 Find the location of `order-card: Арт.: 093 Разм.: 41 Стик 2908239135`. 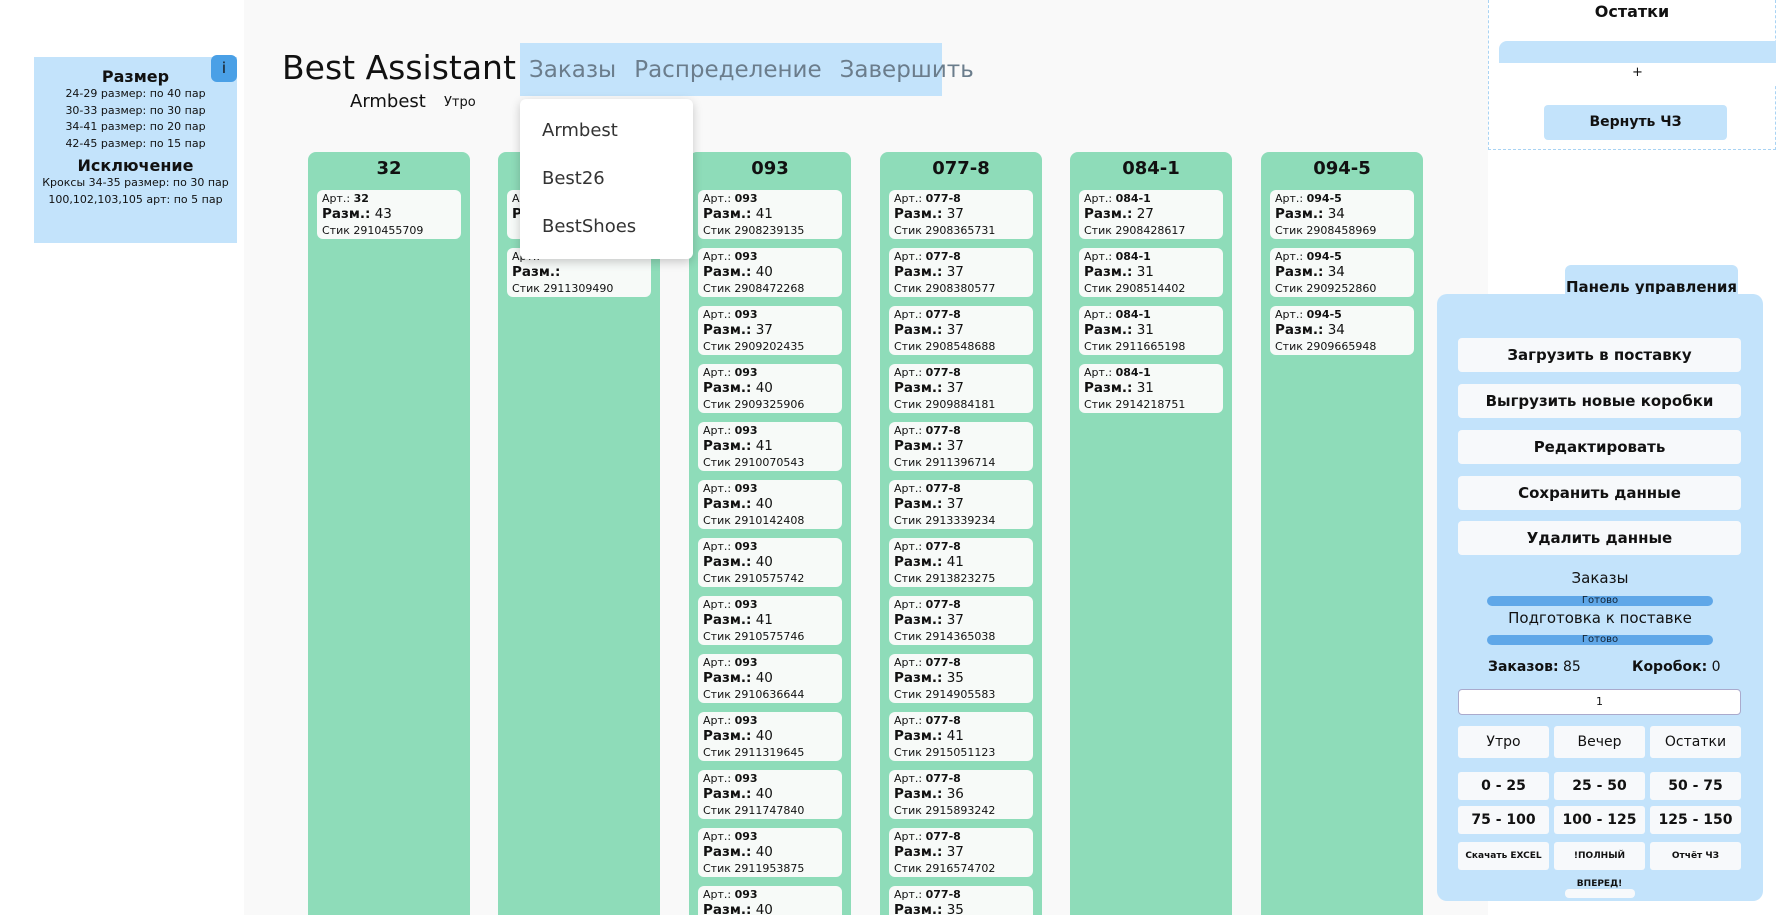

order-card: Арт.: 093 Разм.: 41 Стик 2908239135 is located at coordinates (770, 214).